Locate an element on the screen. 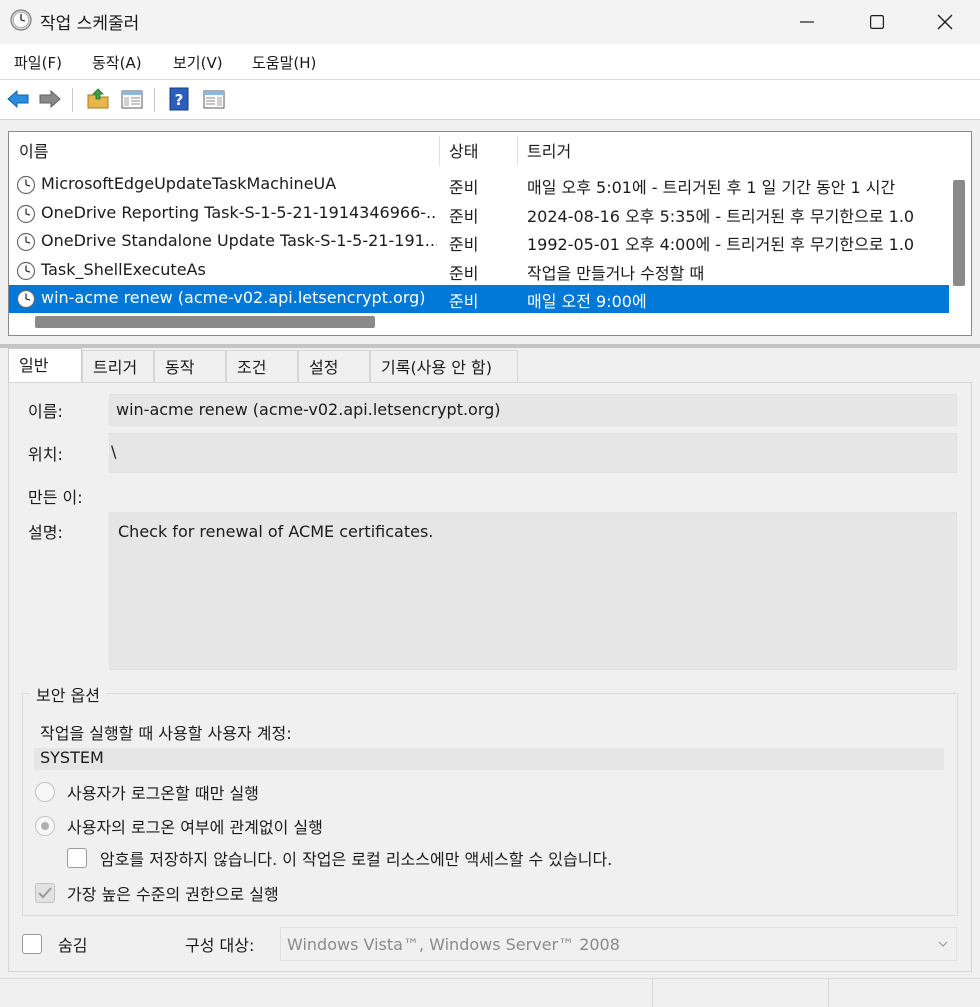 This screenshot has width=980, height=1007. hidden-label: 숨김 is located at coordinates (73, 945).